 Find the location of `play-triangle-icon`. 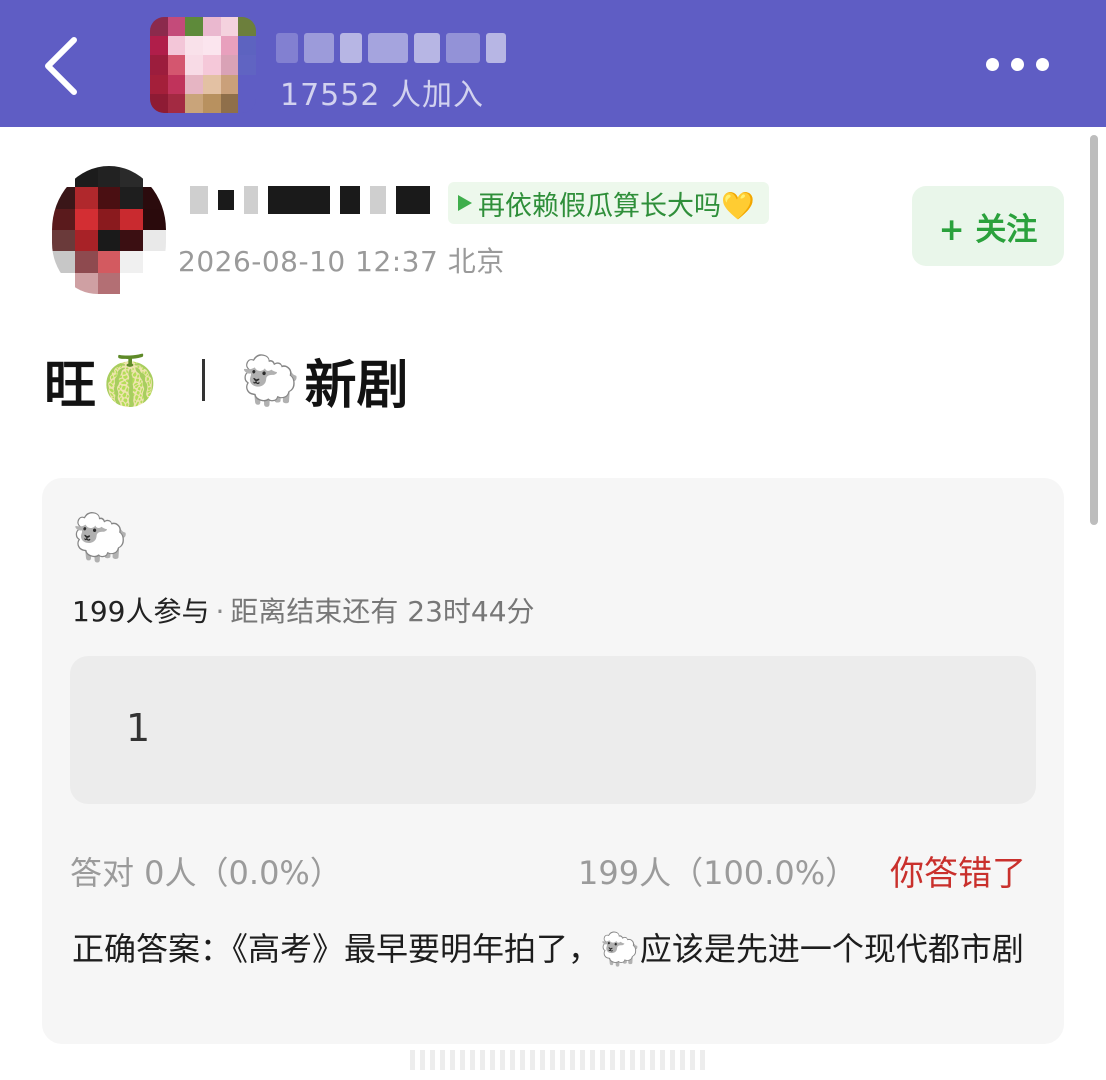

play-triangle-icon is located at coordinates (465, 203).